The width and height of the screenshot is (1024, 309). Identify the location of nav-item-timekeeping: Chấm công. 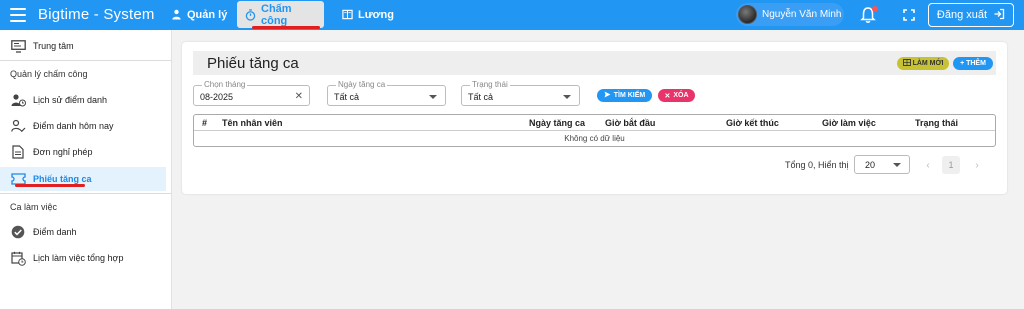
(280, 14).